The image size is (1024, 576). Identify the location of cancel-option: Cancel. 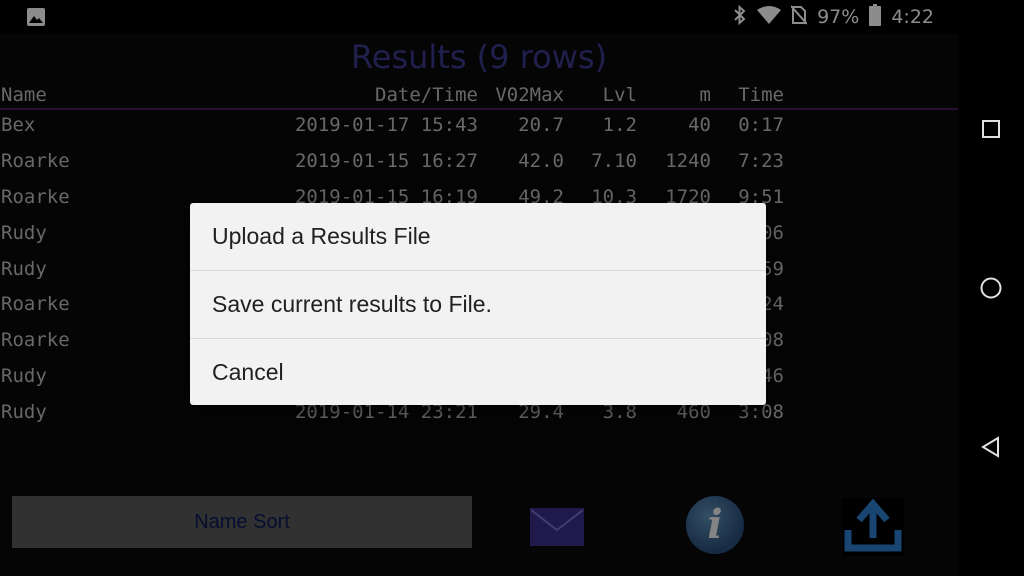
(478, 372).